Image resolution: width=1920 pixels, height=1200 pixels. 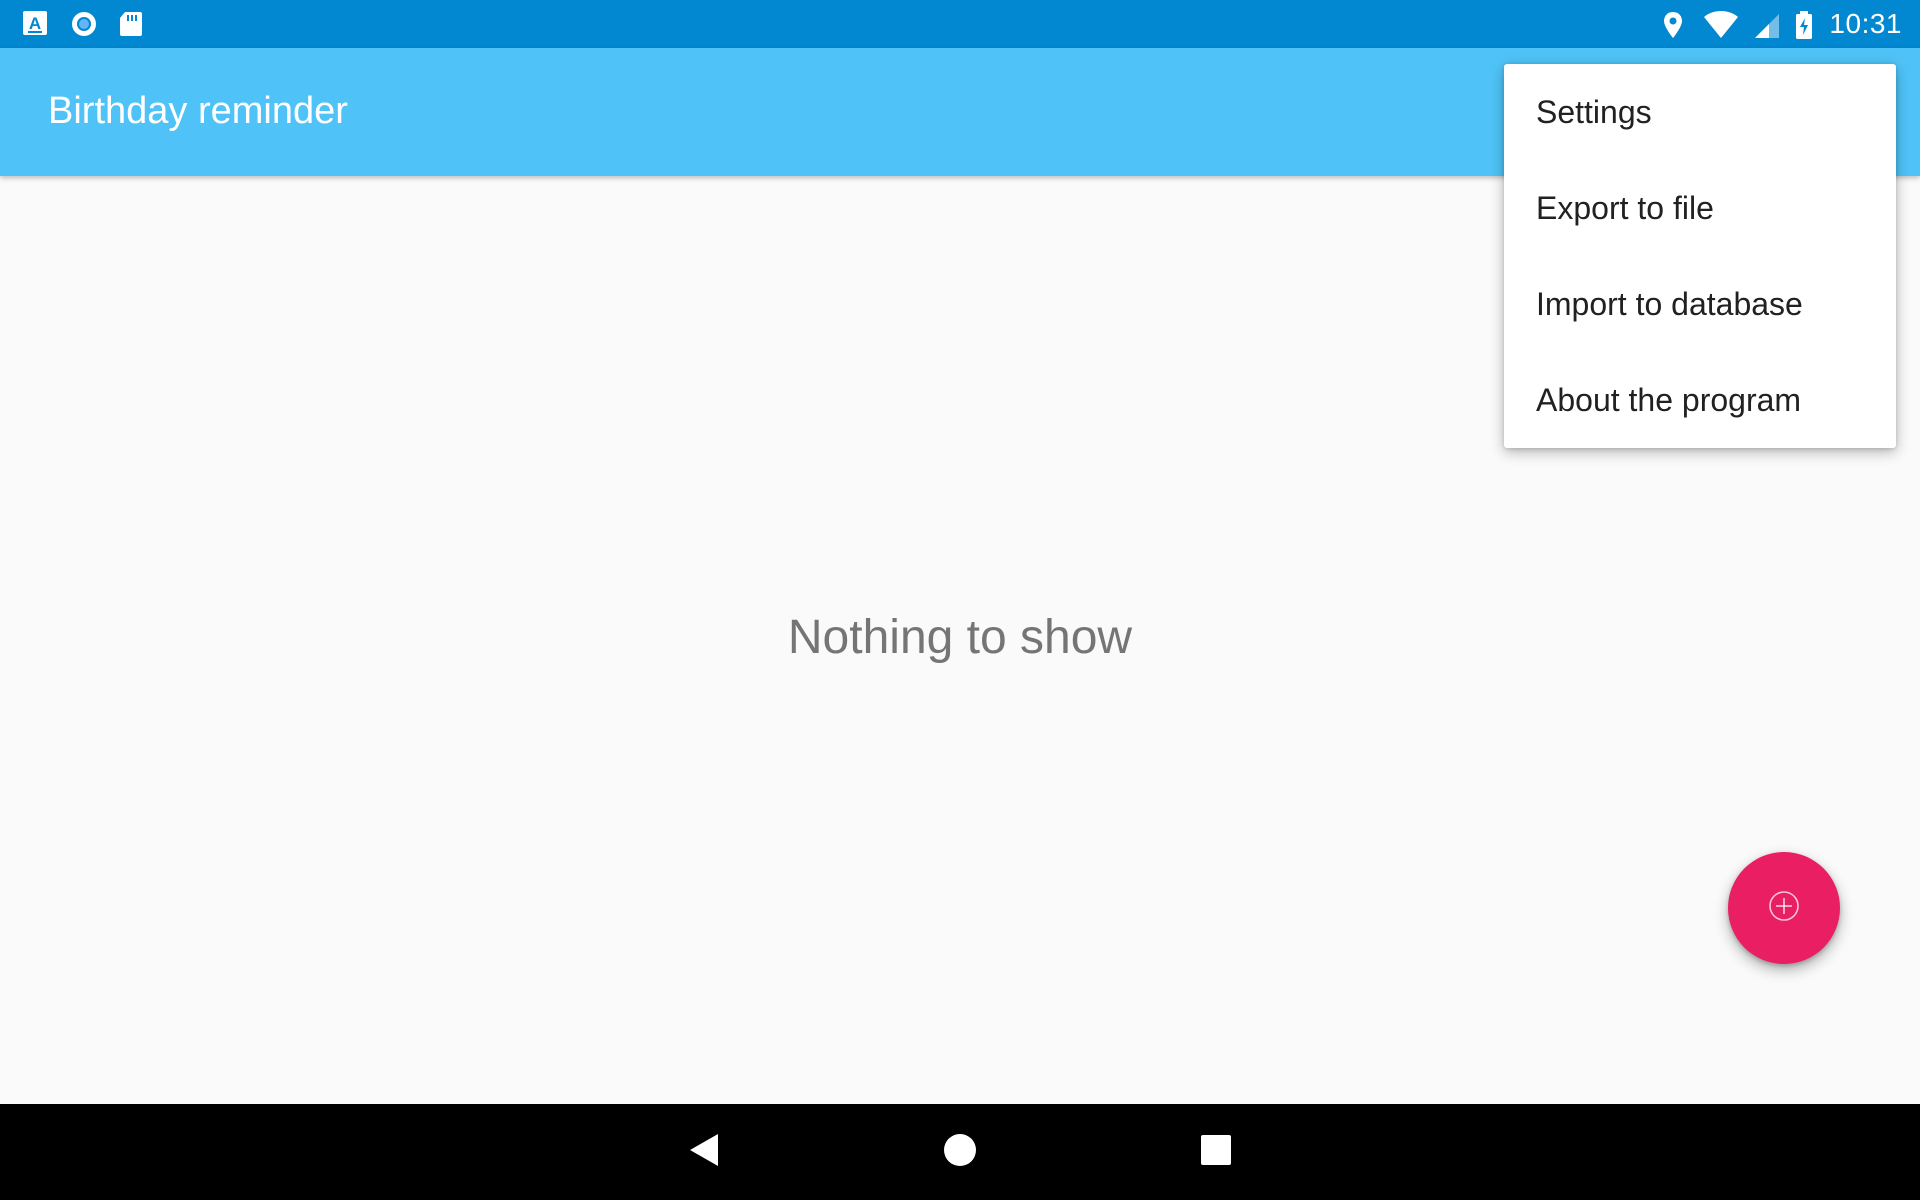 I want to click on status-right-icons: 10:31, so click(x=1781, y=24).